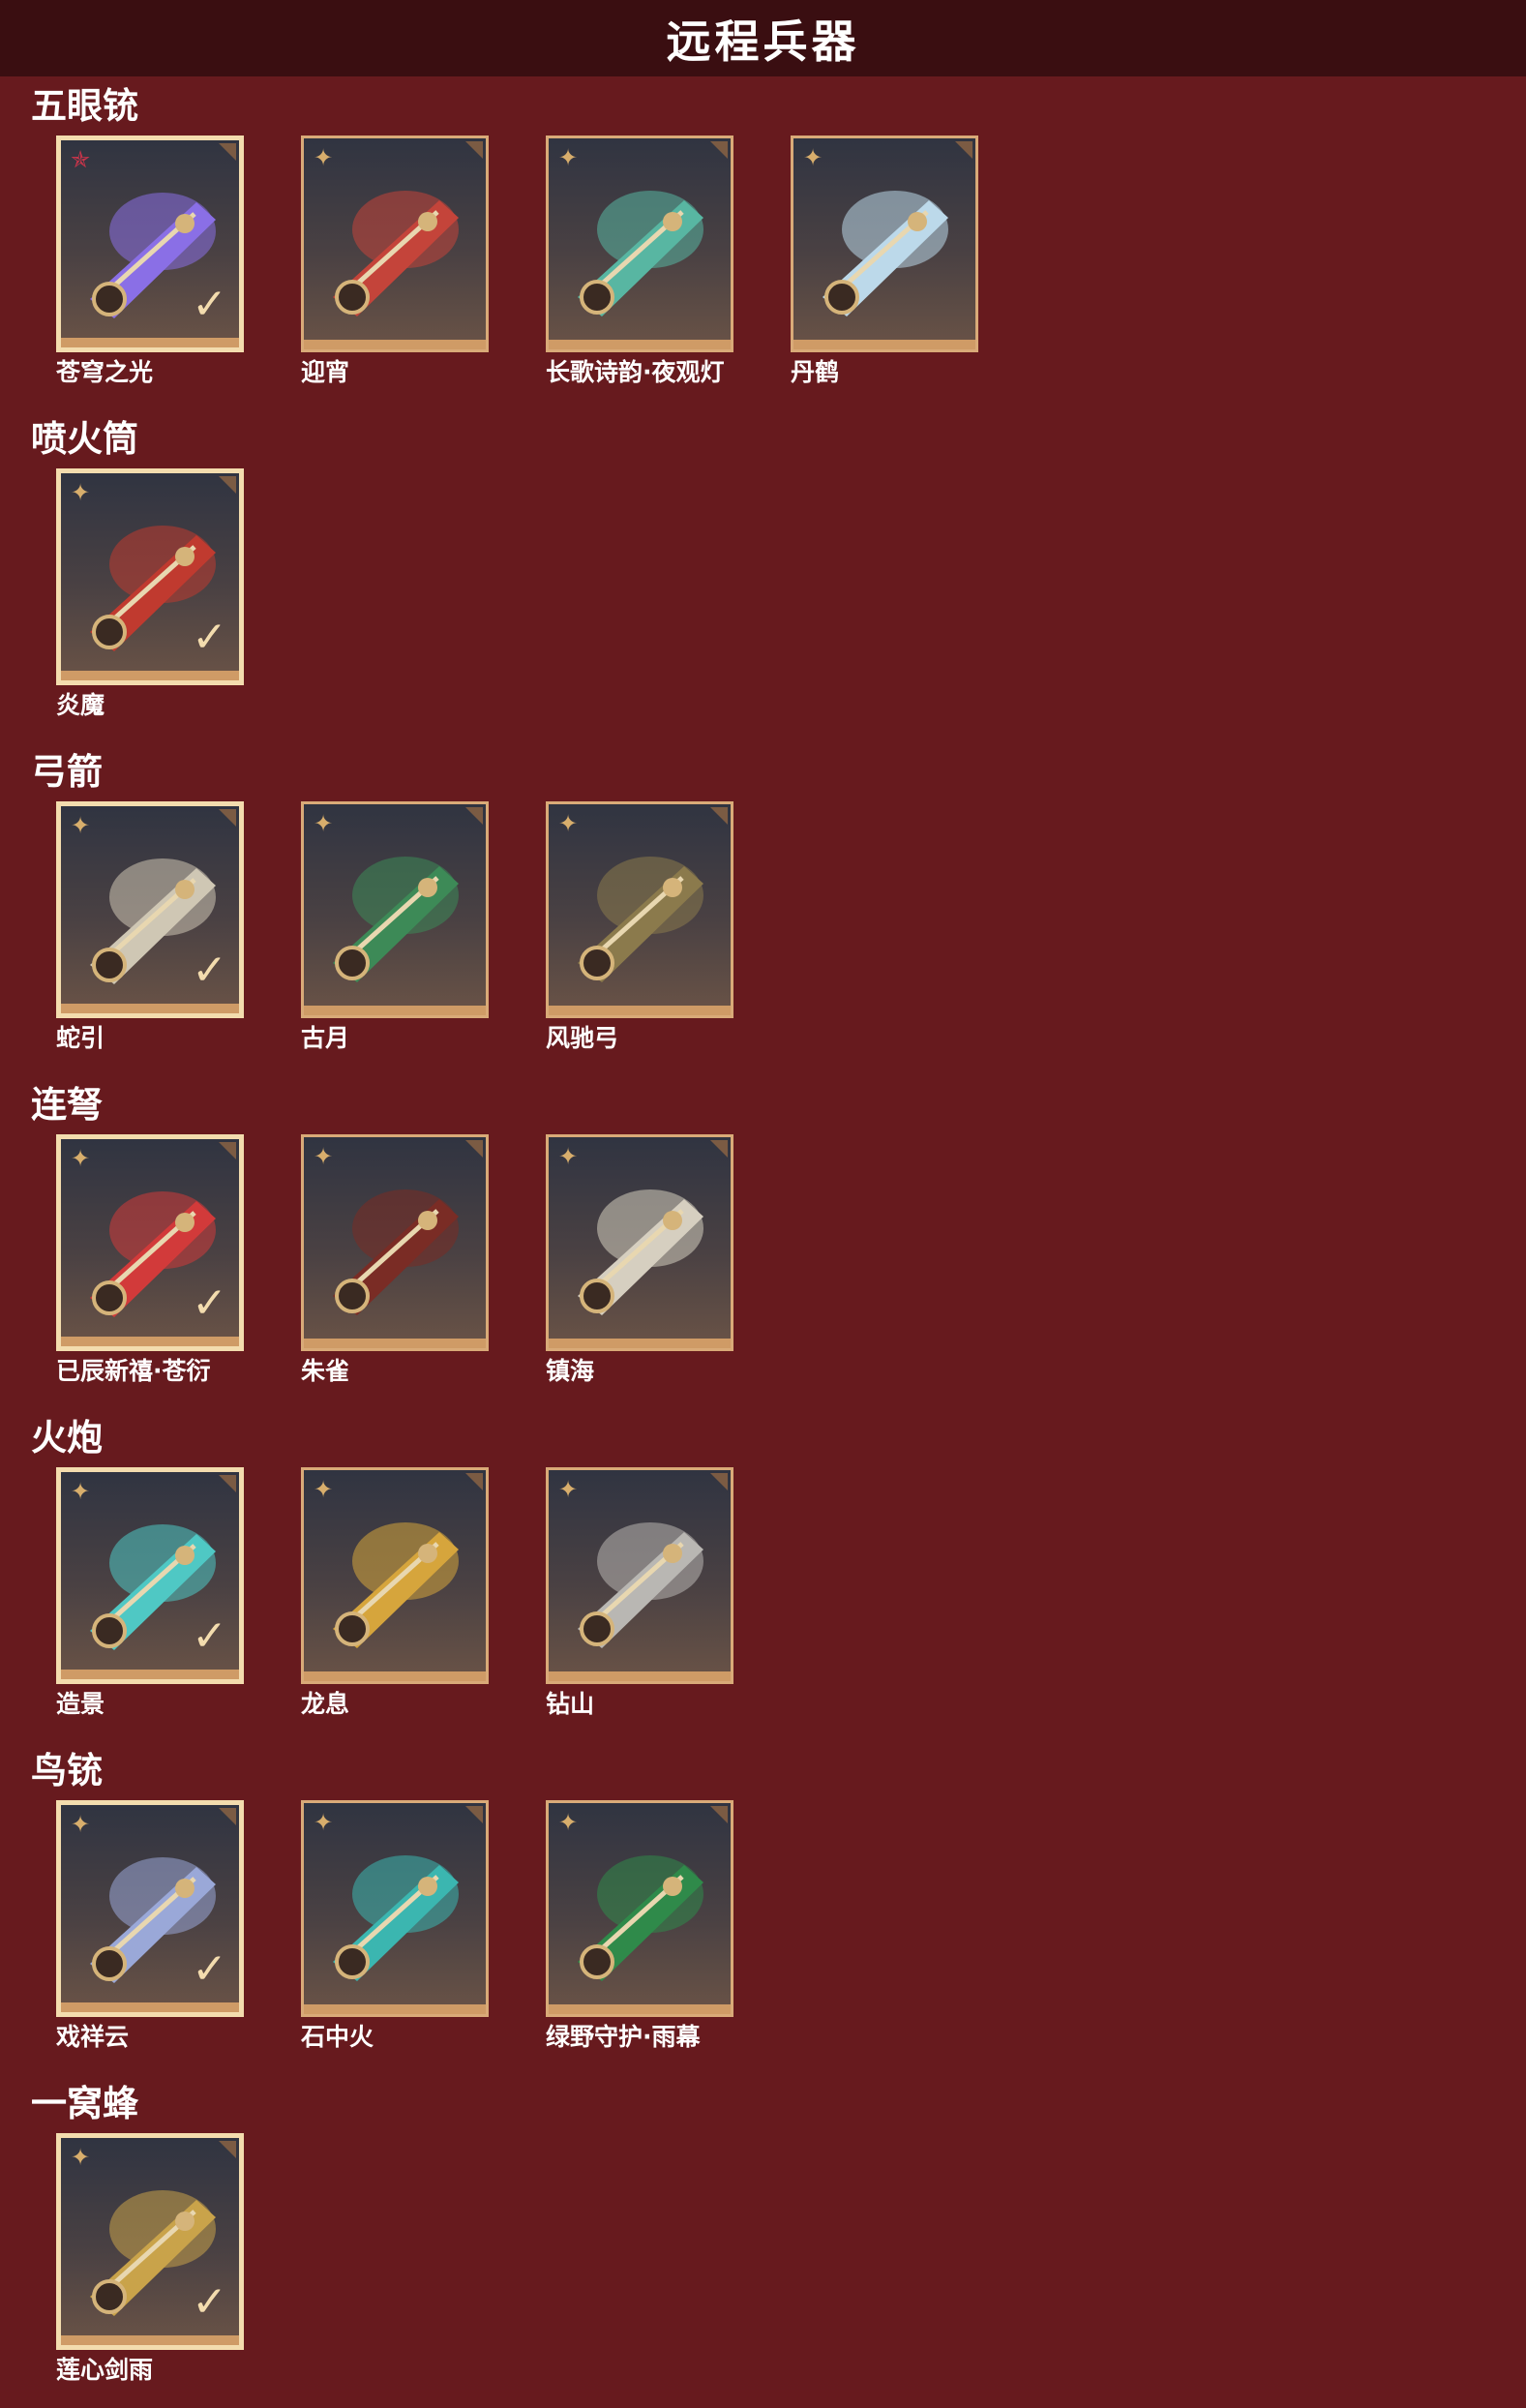 Image resolution: width=1526 pixels, height=2408 pixels. I want to click on weapon-card: ✦ 丹鹤, so click(884, 262).